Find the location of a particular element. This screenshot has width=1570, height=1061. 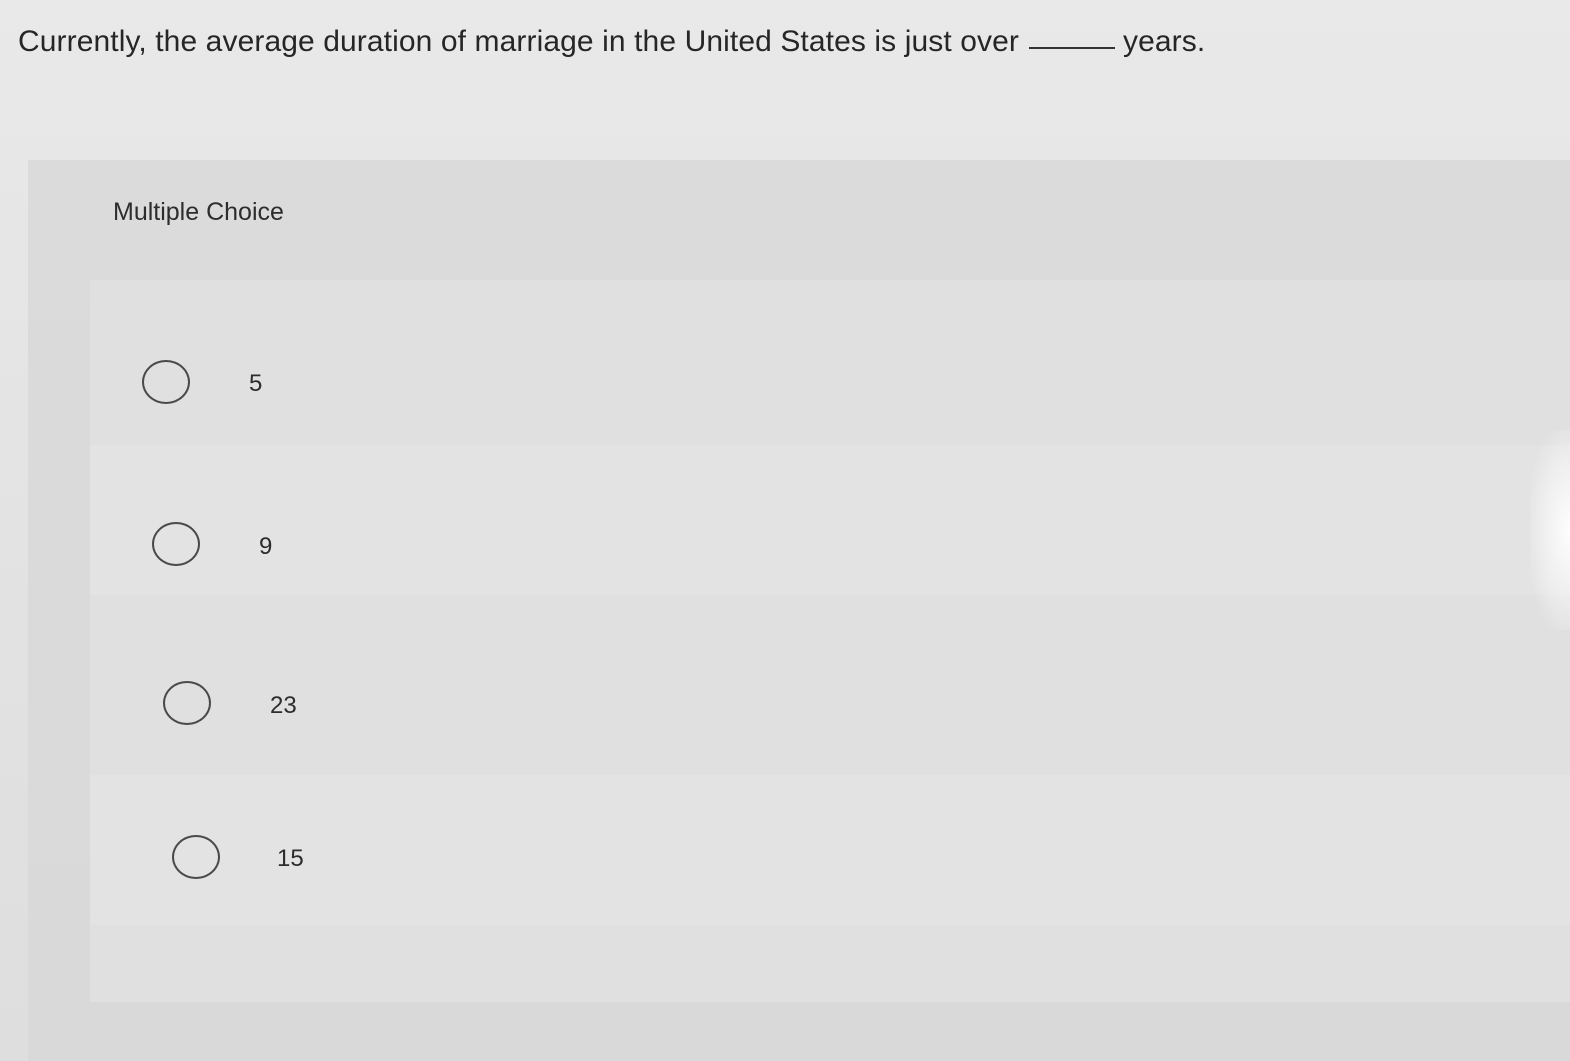

option-row-3: 23 is located at coordinates (830, 685).